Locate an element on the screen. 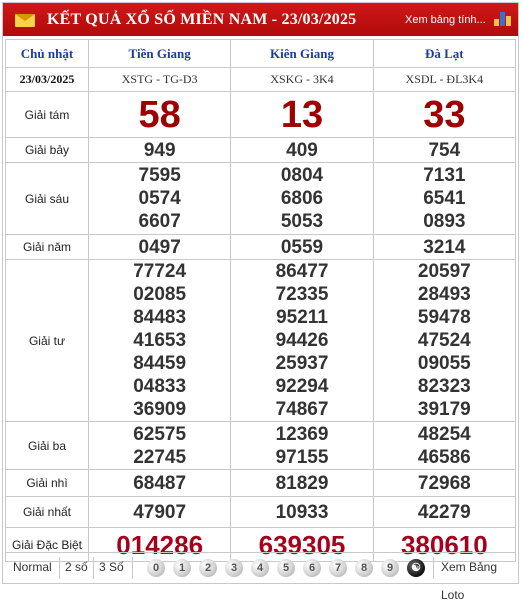 This screenshot has height=609, width=523. bar-chart-icon is located at coordinates (502, 18).